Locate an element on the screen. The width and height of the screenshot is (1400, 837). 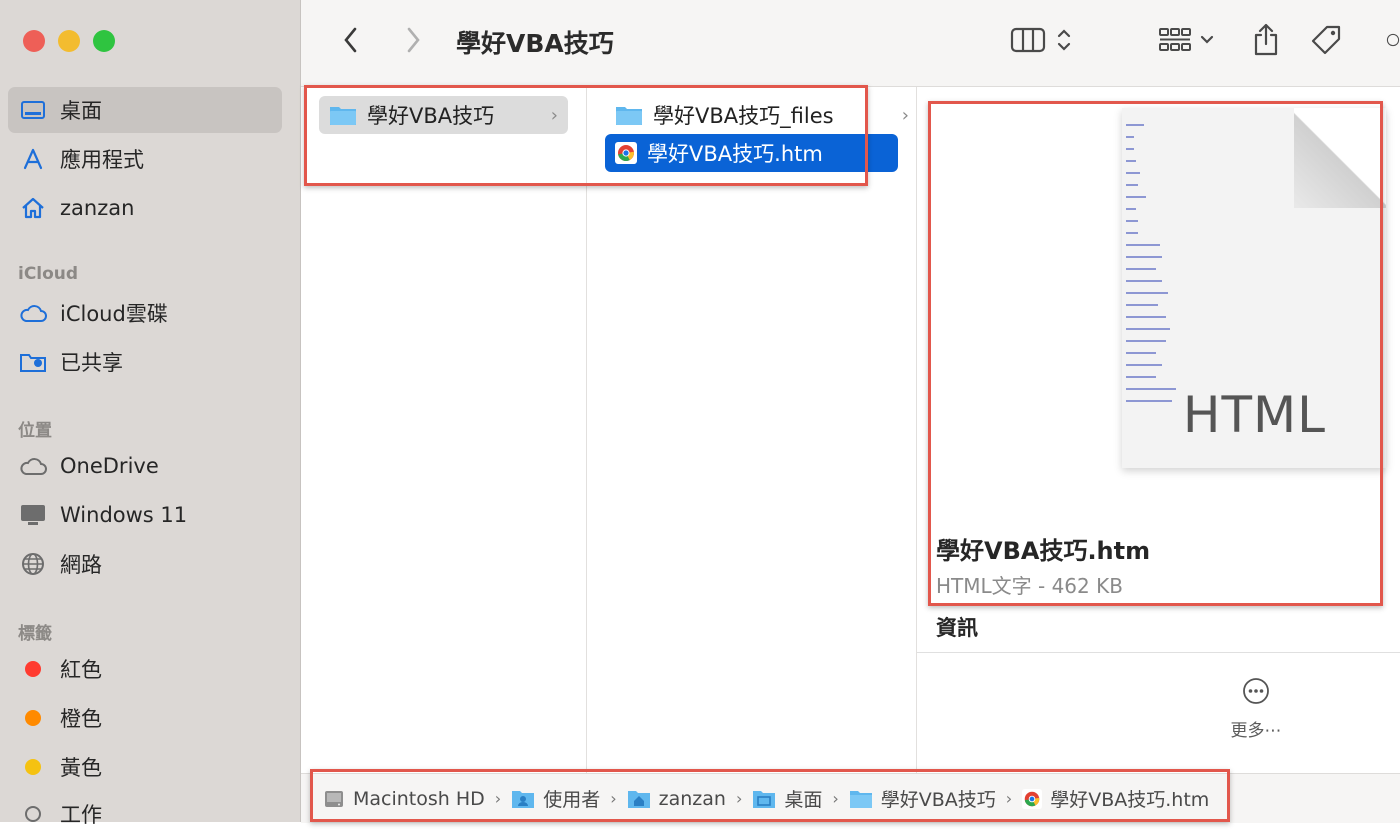
info-heading: 資訊 is located at coordinates (957, 628).